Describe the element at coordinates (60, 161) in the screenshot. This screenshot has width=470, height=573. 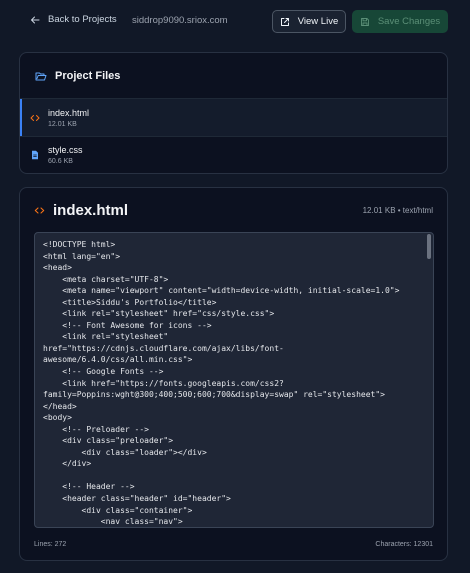
I see `file-size: 60.6 KB` at that location.